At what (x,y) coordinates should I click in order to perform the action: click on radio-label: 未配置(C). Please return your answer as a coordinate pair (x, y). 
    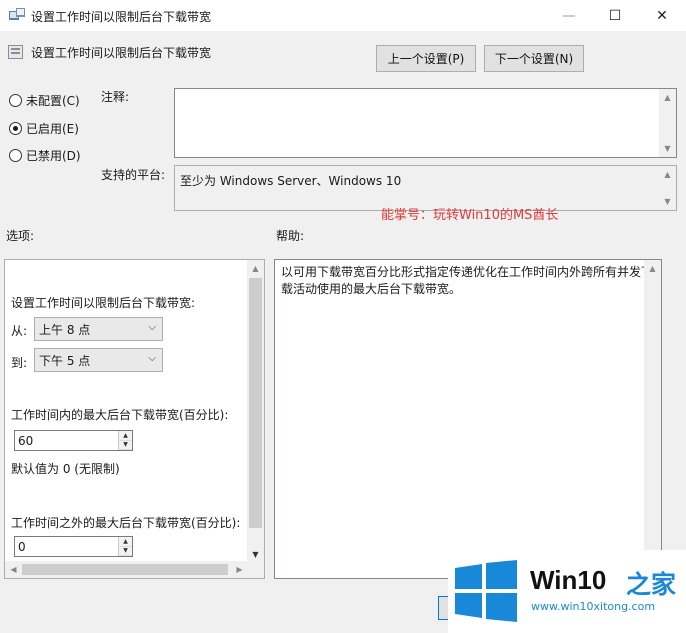
    Looking at the image, I should click on (53, 101).